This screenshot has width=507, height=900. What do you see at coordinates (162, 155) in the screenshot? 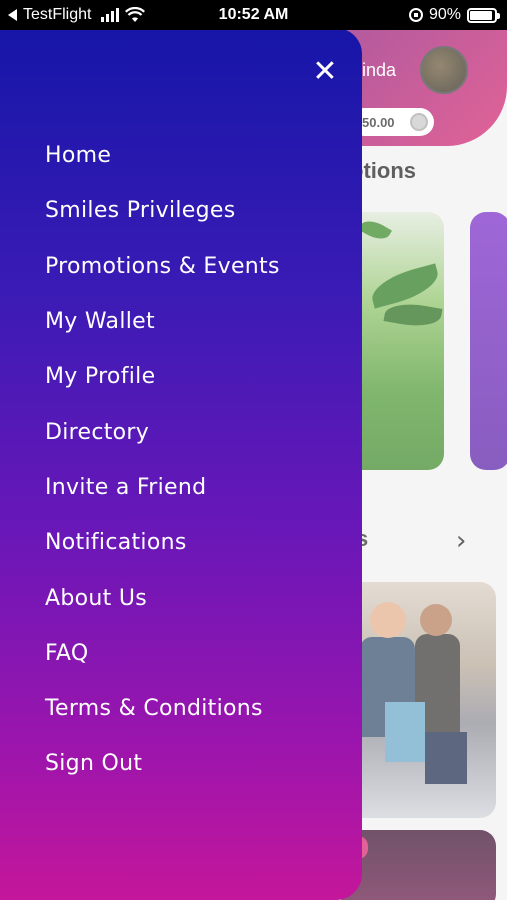
I see `menu-item-home: Home` at bounding box center [162, 155].